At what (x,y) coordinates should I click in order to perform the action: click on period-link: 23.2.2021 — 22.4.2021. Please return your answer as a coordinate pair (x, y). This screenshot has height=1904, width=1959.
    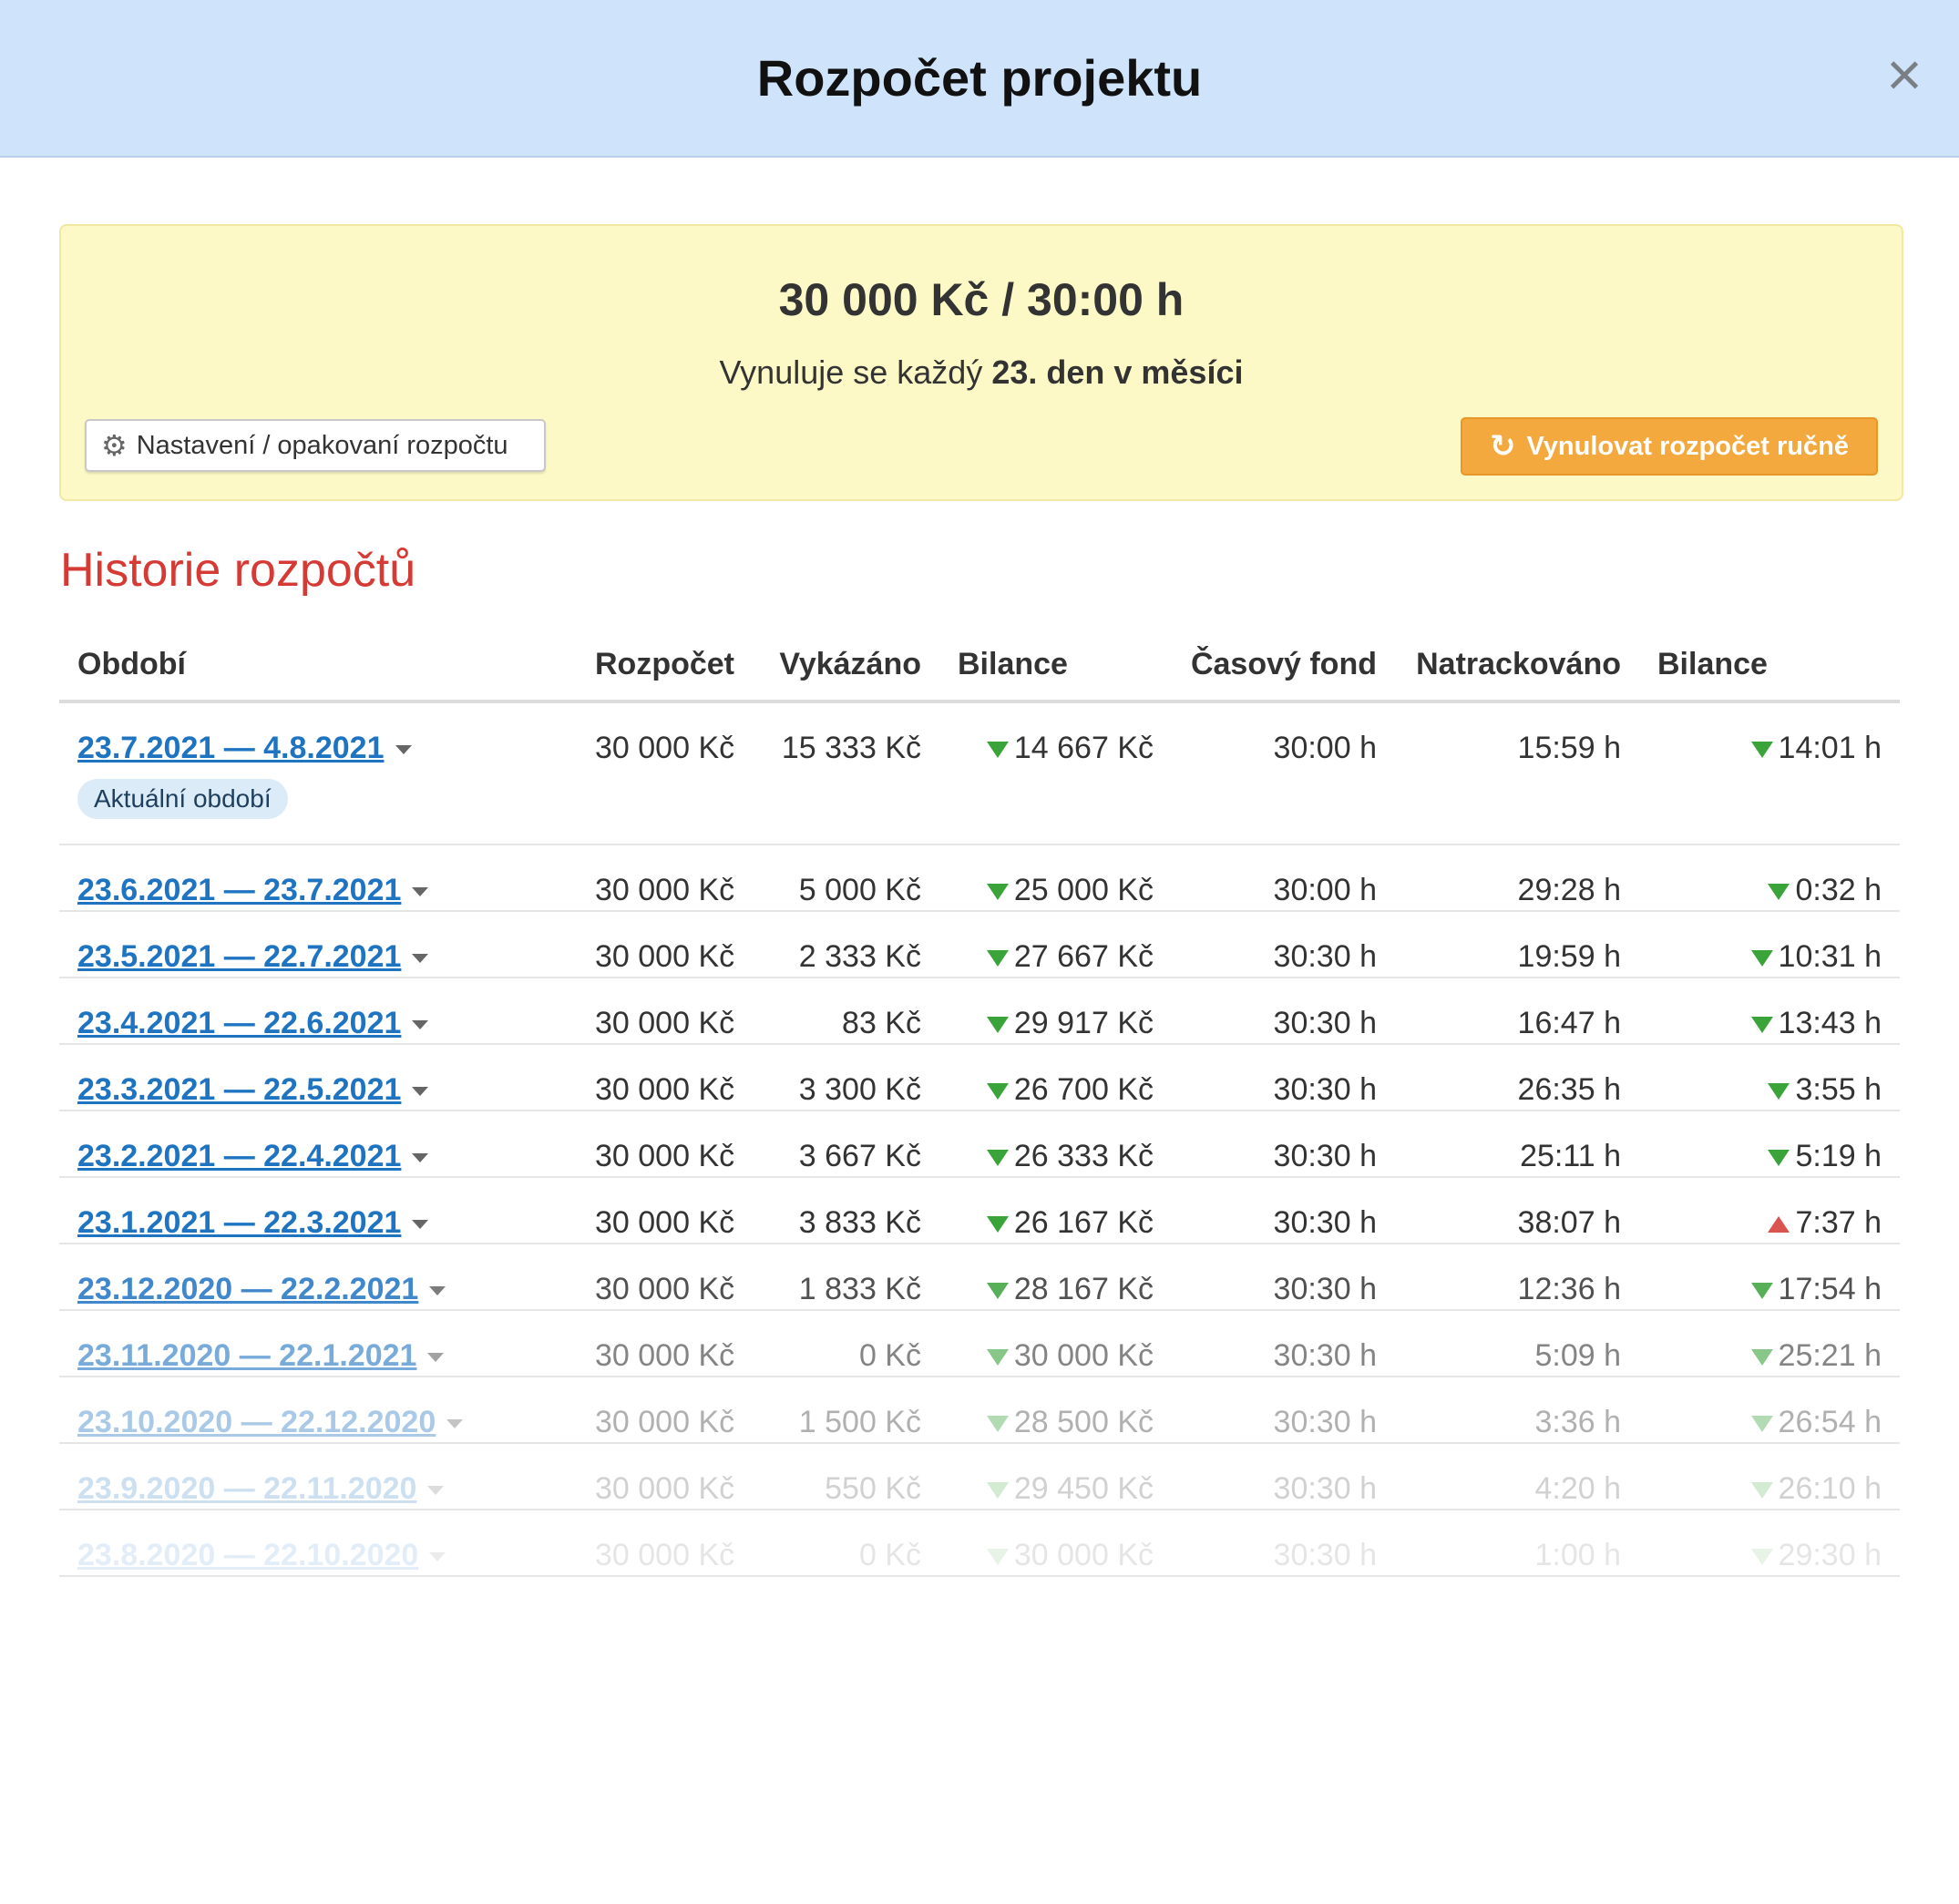
    Looking at the image, I should click on (239, 1156).